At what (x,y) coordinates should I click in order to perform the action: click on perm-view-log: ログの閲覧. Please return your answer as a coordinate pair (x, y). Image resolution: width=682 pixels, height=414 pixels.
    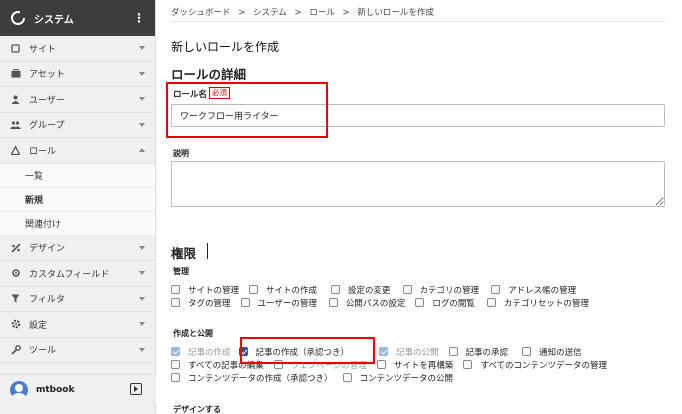
    Looking at the image, I should click on (445, 303).